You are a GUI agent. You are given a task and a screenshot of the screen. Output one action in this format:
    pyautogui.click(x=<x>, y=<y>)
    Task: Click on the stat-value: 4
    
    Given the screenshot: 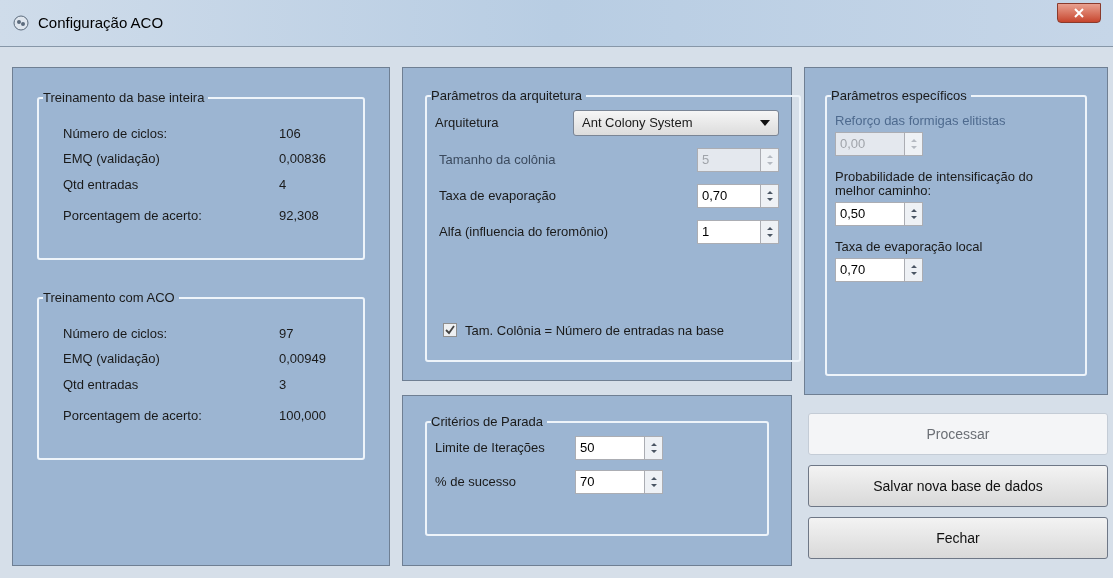 What is the action you would take?
    pyautogui.click(x=283, y=184)
    